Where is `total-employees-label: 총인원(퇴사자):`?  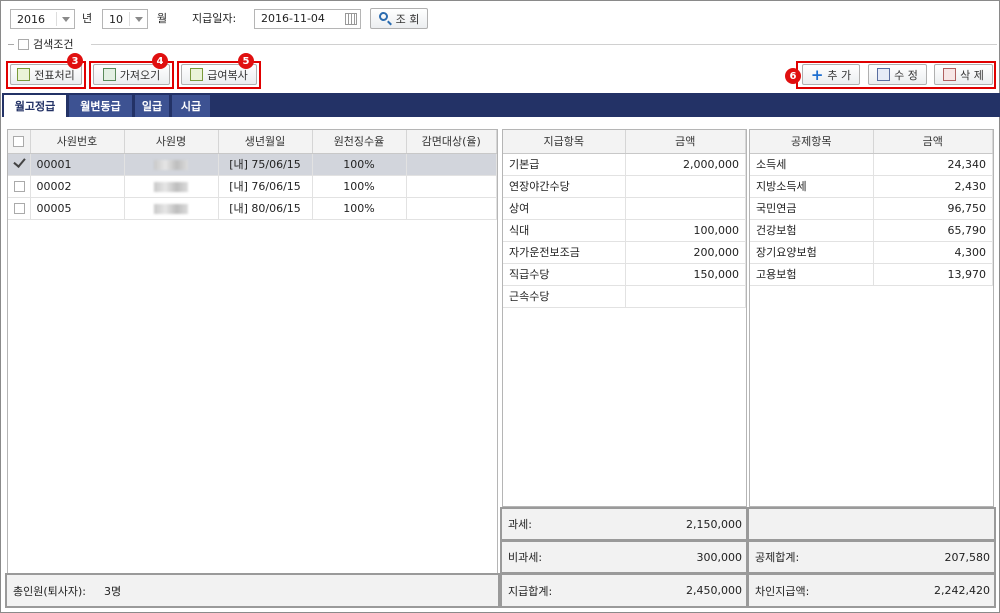
total-employees-label: 총인원(퇴사자): is located at coordinates (50, 591).